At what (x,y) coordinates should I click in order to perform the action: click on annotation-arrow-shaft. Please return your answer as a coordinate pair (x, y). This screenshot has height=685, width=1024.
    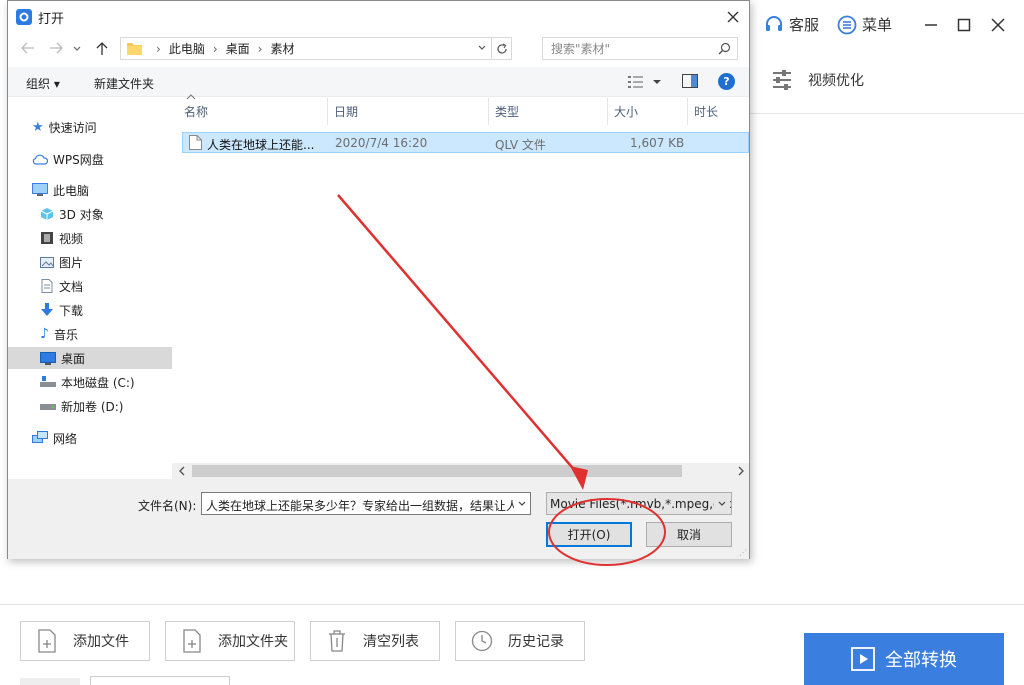
    Looking at the image, I should click on (460, 337).